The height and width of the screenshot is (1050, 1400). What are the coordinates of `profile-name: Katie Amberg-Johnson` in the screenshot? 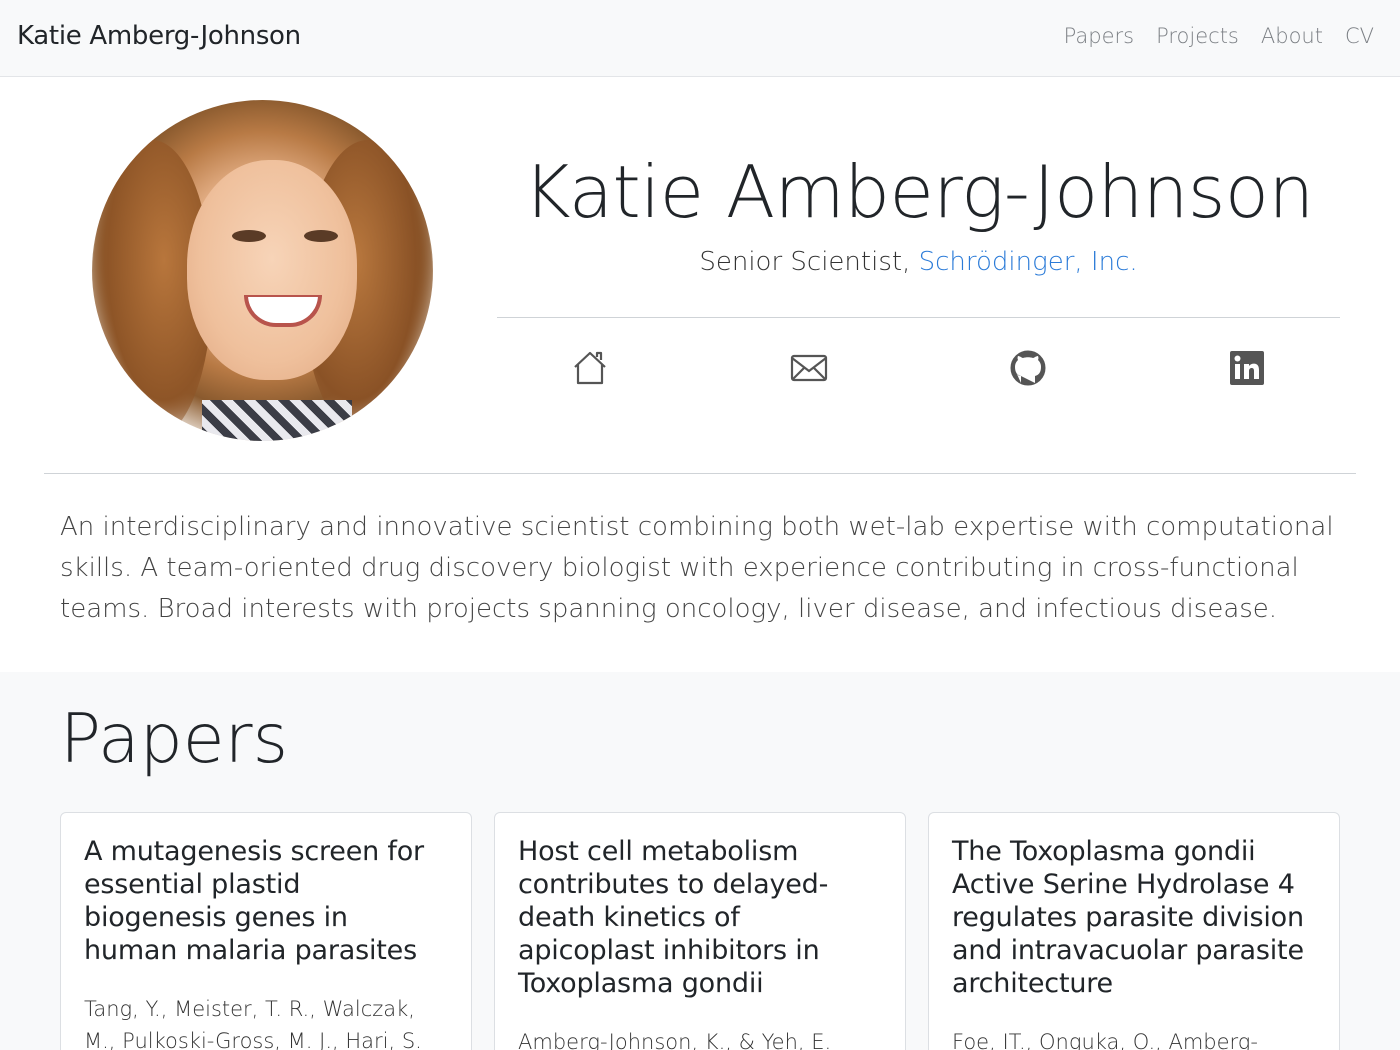 It's located at (918, 192).